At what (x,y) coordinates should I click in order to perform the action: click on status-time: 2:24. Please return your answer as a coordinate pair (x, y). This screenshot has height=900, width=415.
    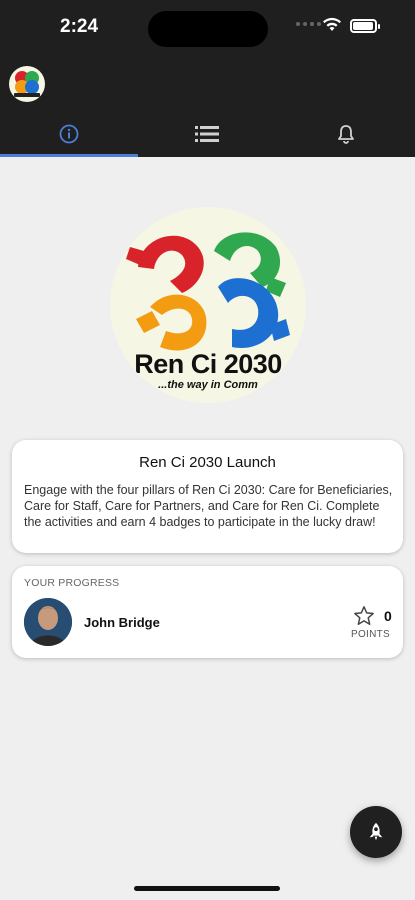
    Looking at the image, I should click on (79, 26).